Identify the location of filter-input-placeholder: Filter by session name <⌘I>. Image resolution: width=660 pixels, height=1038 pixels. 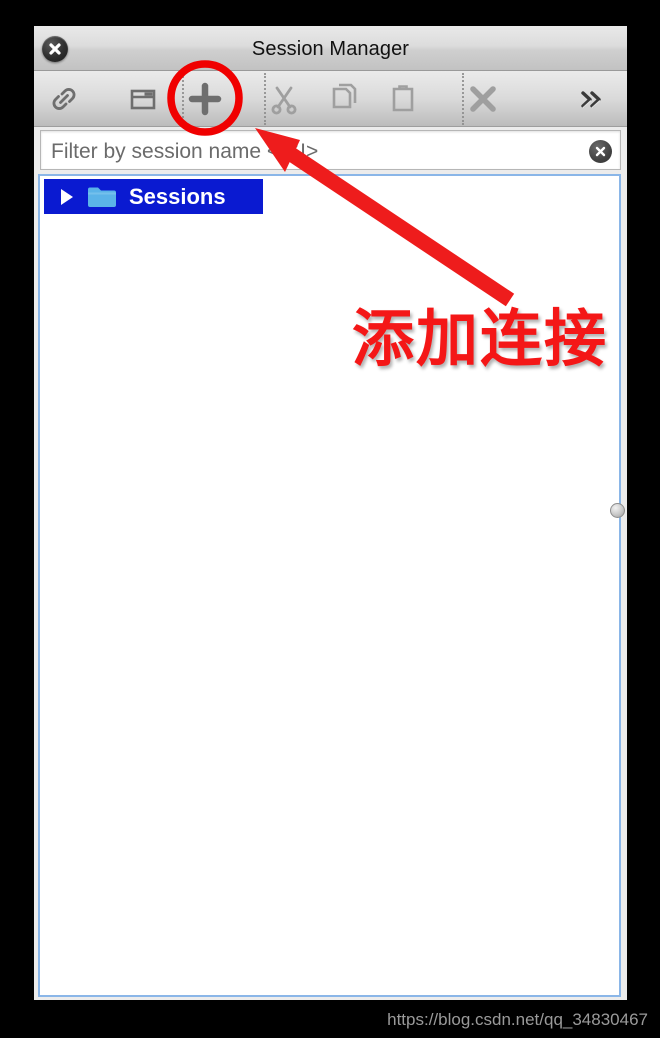
(185, 151).